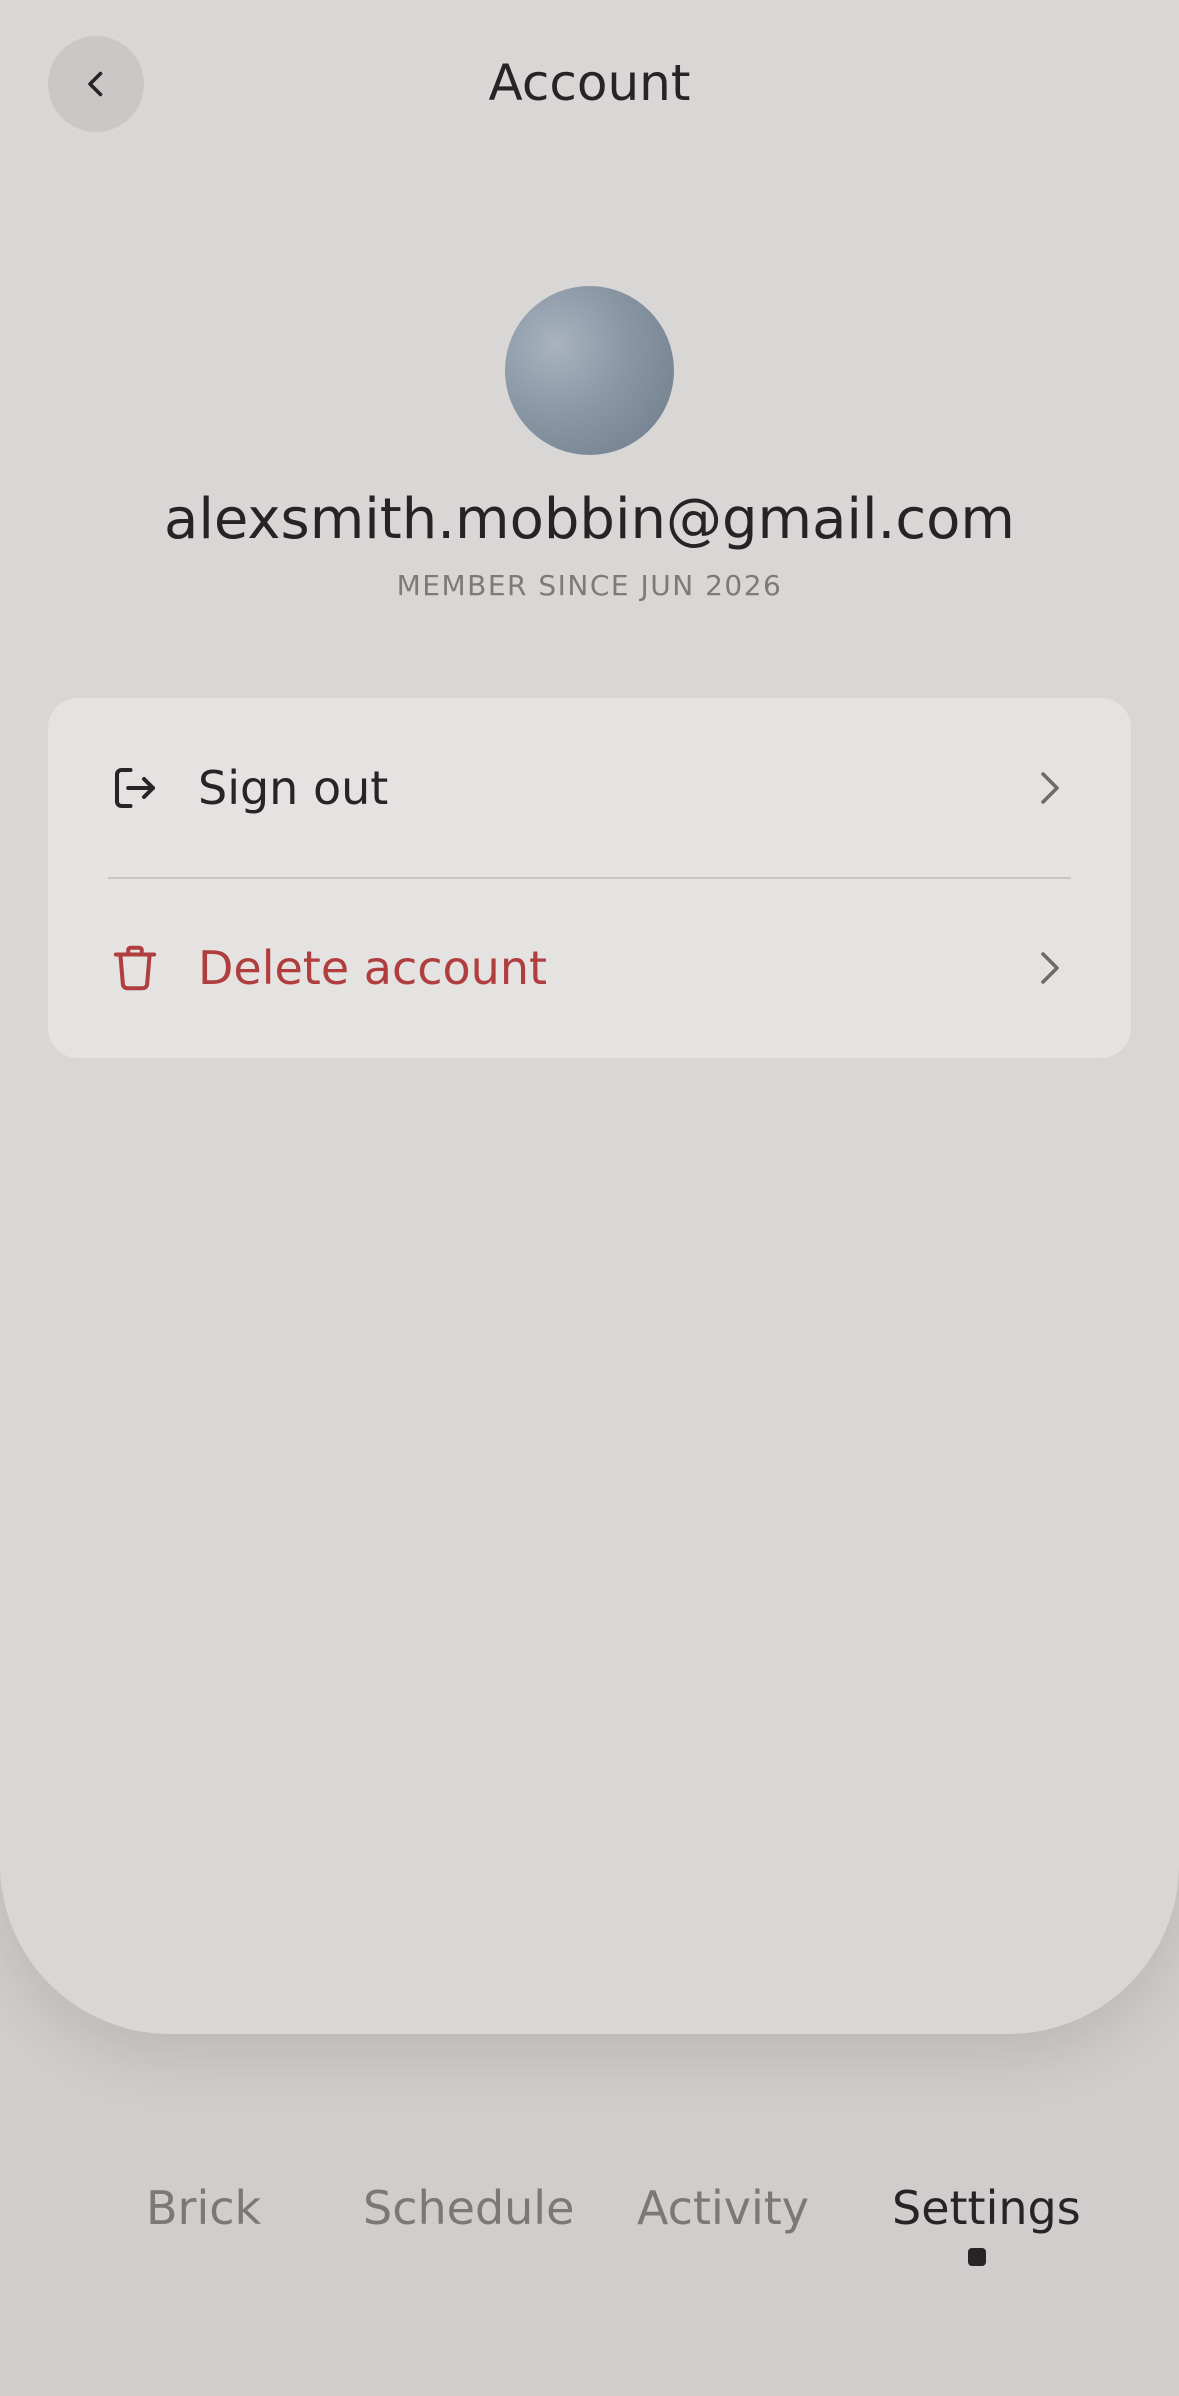 Image resolution: width=1179 pixels, height=2396 pixels. I want to click on sign-out-label: Sign out, so click(293, 788).